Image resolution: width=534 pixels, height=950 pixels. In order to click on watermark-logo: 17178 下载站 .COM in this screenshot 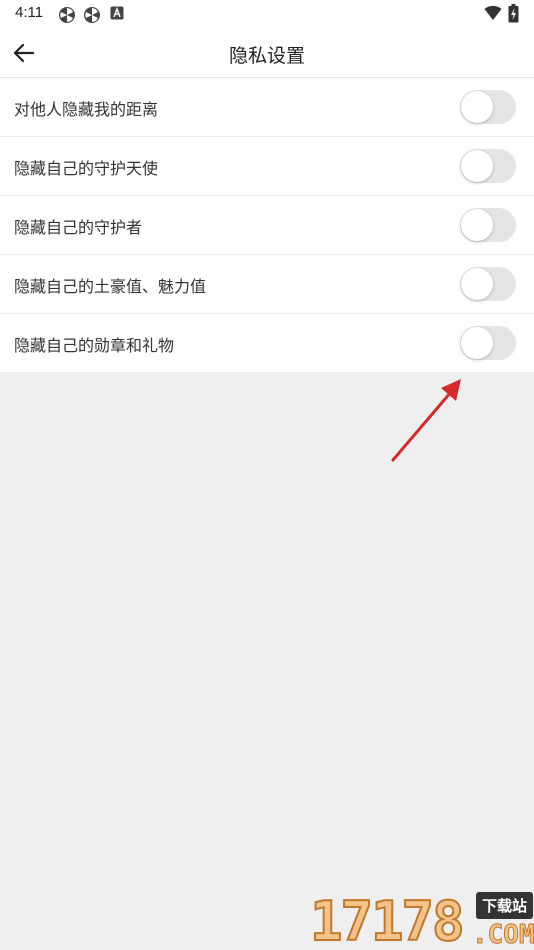, I will do `click(421, 918)`.